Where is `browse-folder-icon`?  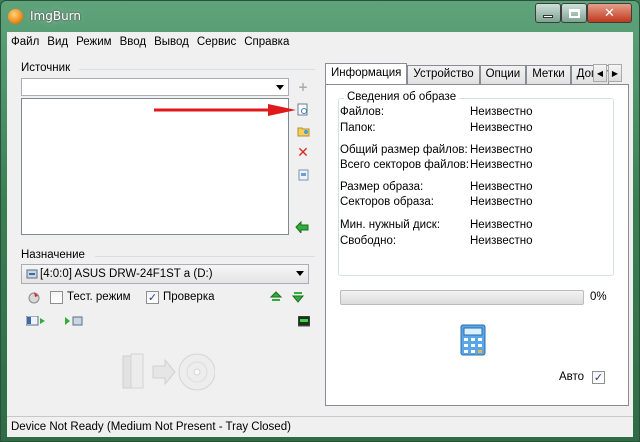 browse-folder-icon is located at coordinates (303, 109).